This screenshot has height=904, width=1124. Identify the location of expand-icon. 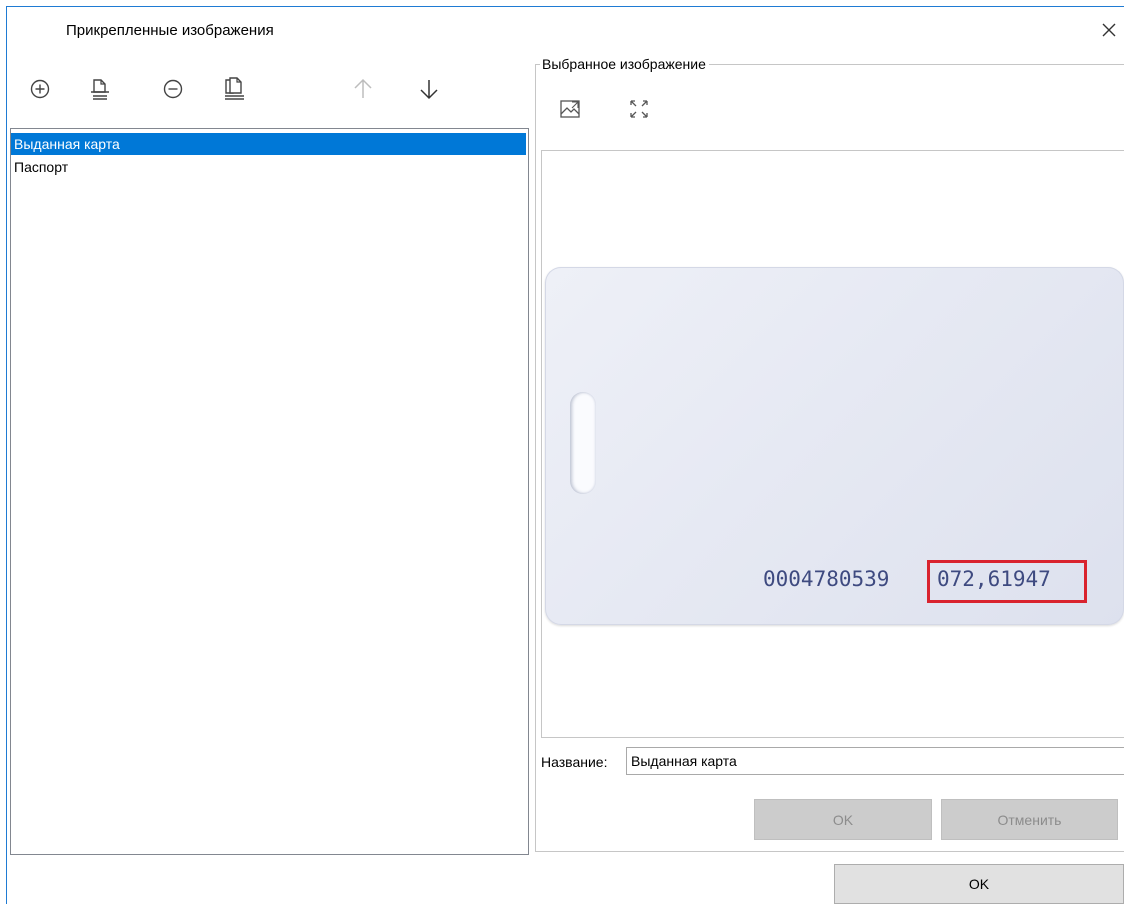
(639, 109).